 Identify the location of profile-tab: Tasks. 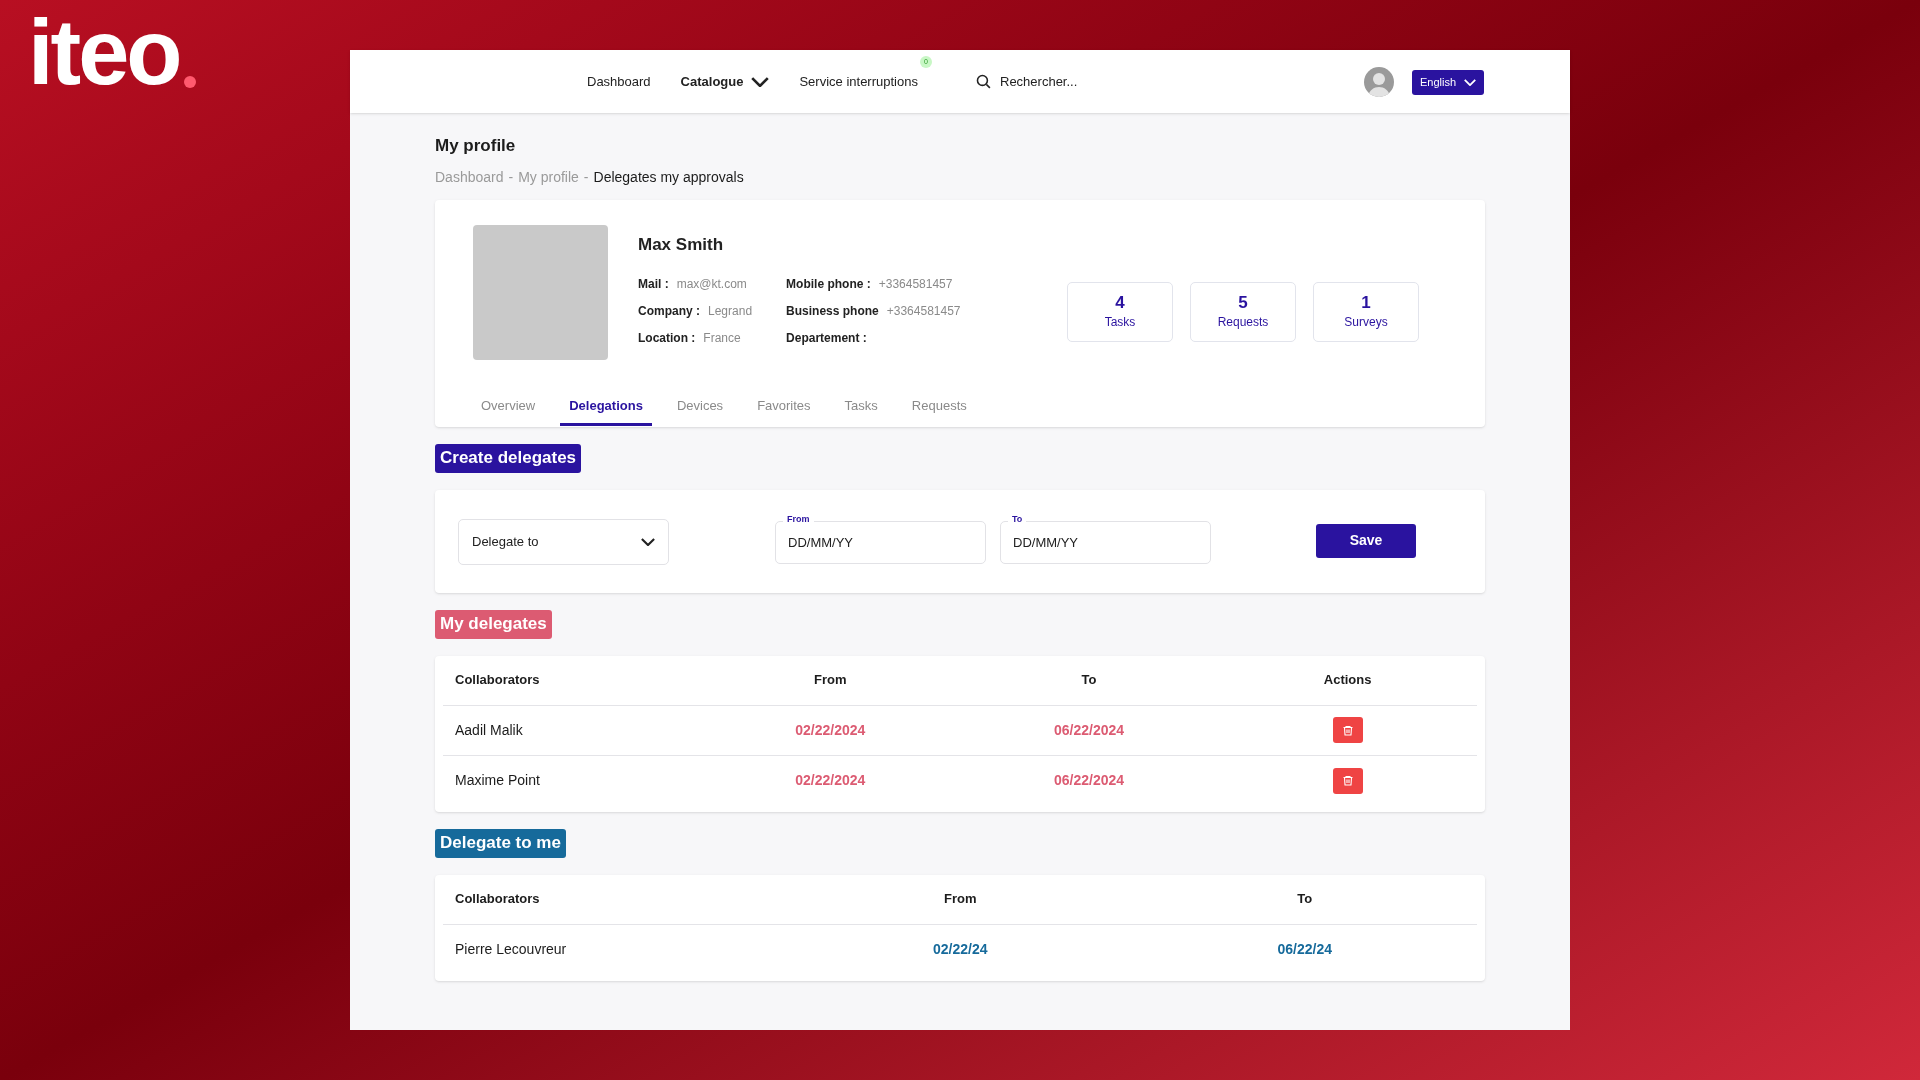
(861, 410).